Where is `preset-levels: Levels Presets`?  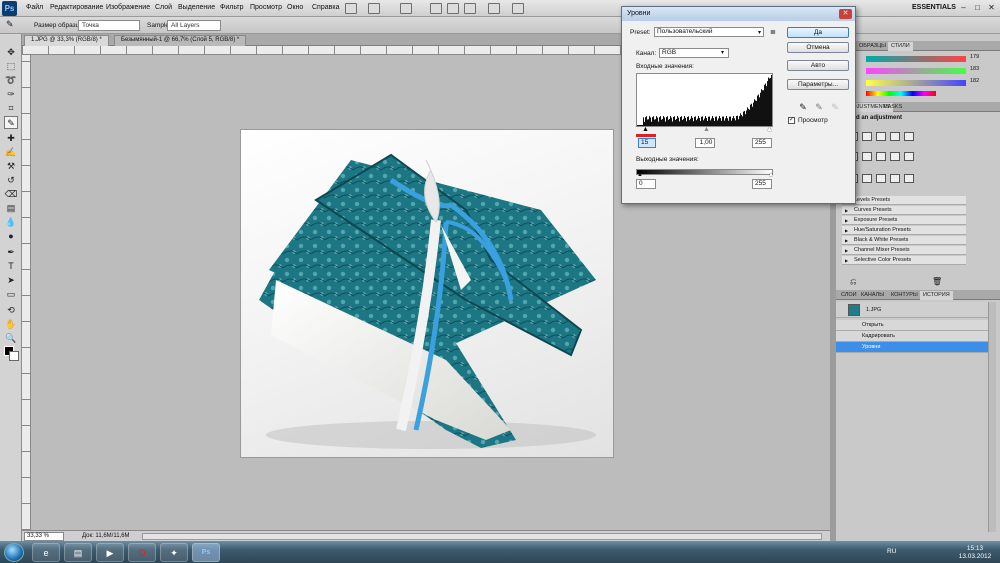 preset-levels: Levels Presets is located at coordinates (904, 200).